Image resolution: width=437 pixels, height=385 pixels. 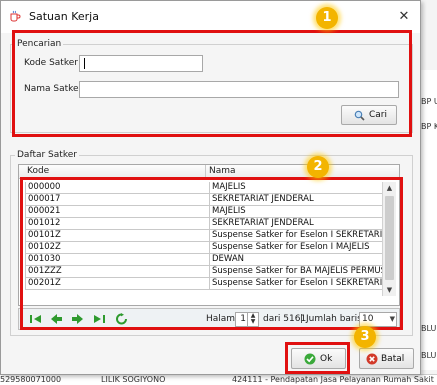 What do you see at coordinates (44, 235) in the screenshot?
I see `cell-kode: 00101Z` at bounding box center [44, 235].